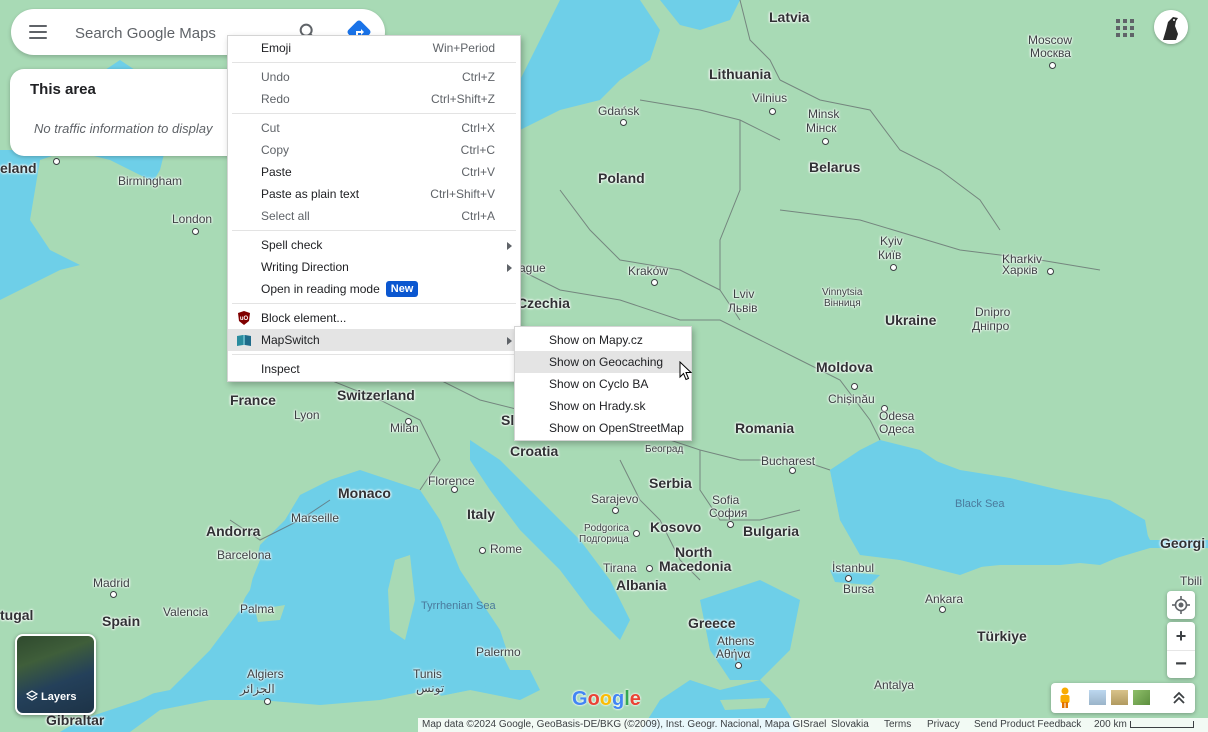  I want to click on map-label-city: Madrid, so click(111, 583).